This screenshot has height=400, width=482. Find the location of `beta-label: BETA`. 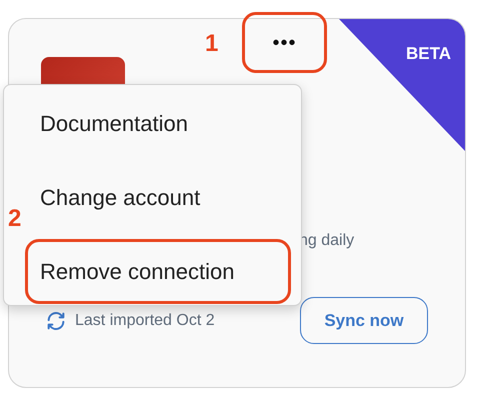

beta-label: BETA is located at coordinates (428, 54).